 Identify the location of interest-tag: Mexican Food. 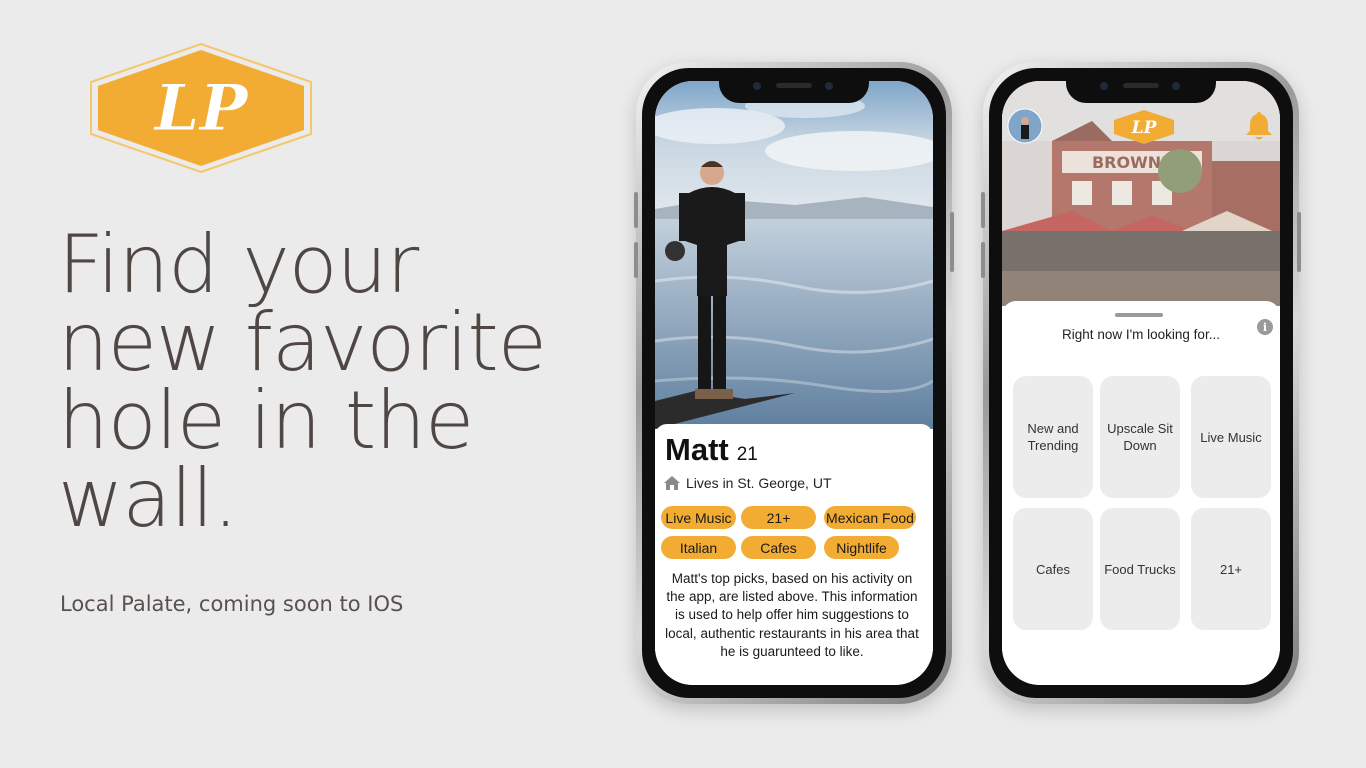
(870, 517).